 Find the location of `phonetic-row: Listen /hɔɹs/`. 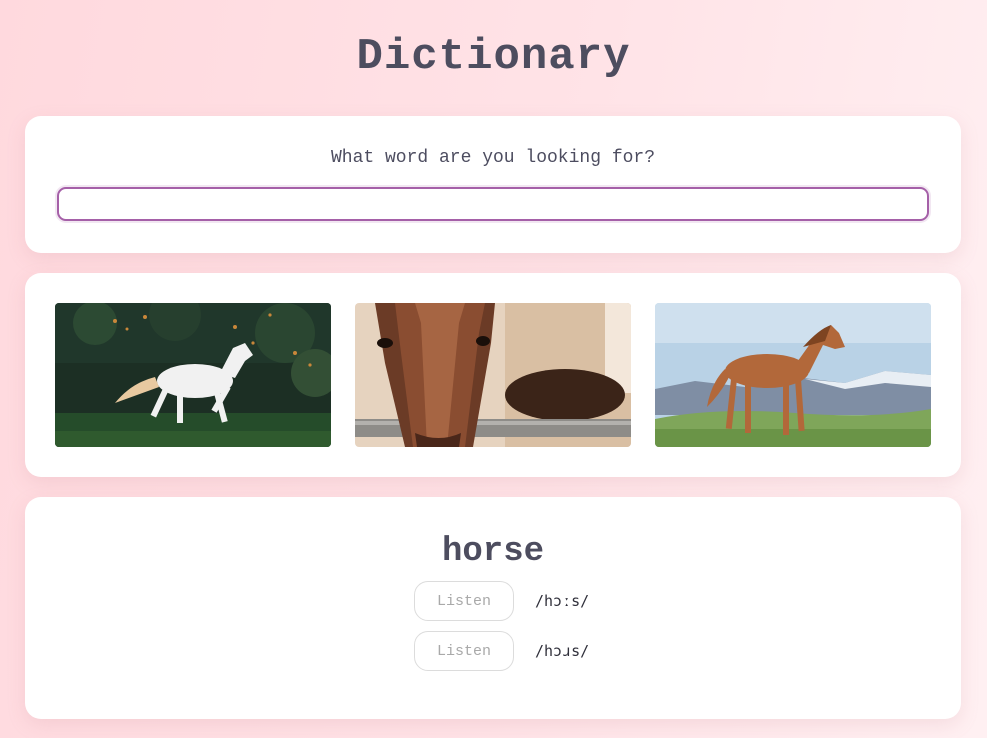

phonetic-row: Listen /hɔɹs/ is located at coordinates (501, 651).